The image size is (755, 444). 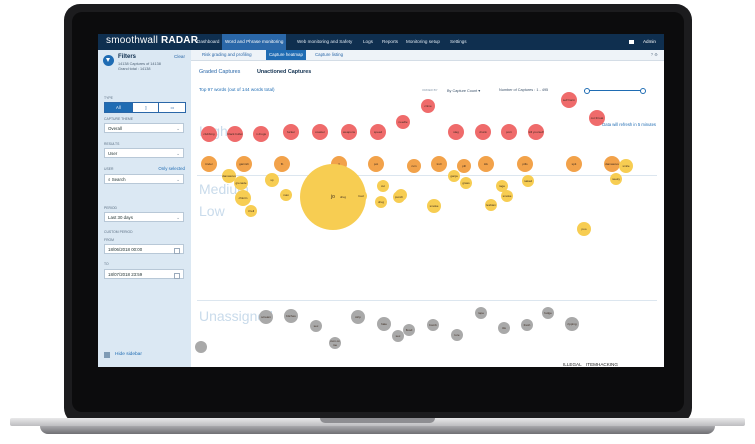 I want to click on word-bubble-unassigned: hate, so click(x=384, y=324).